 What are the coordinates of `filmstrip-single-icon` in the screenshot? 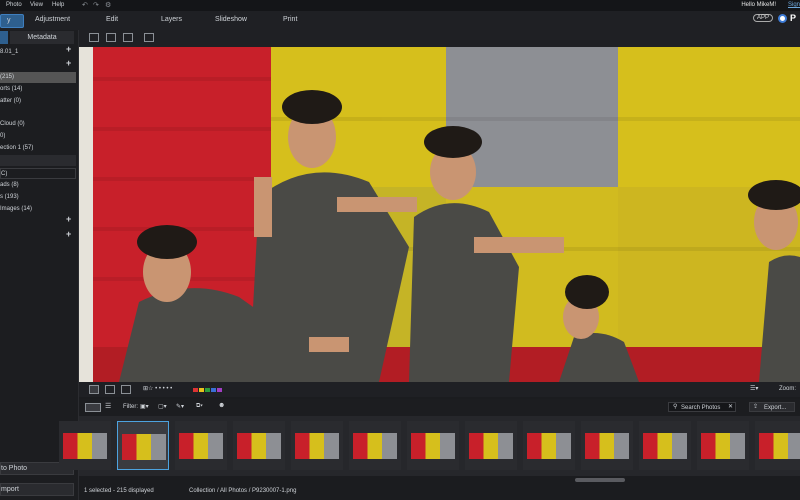 It's located at (94, 389).